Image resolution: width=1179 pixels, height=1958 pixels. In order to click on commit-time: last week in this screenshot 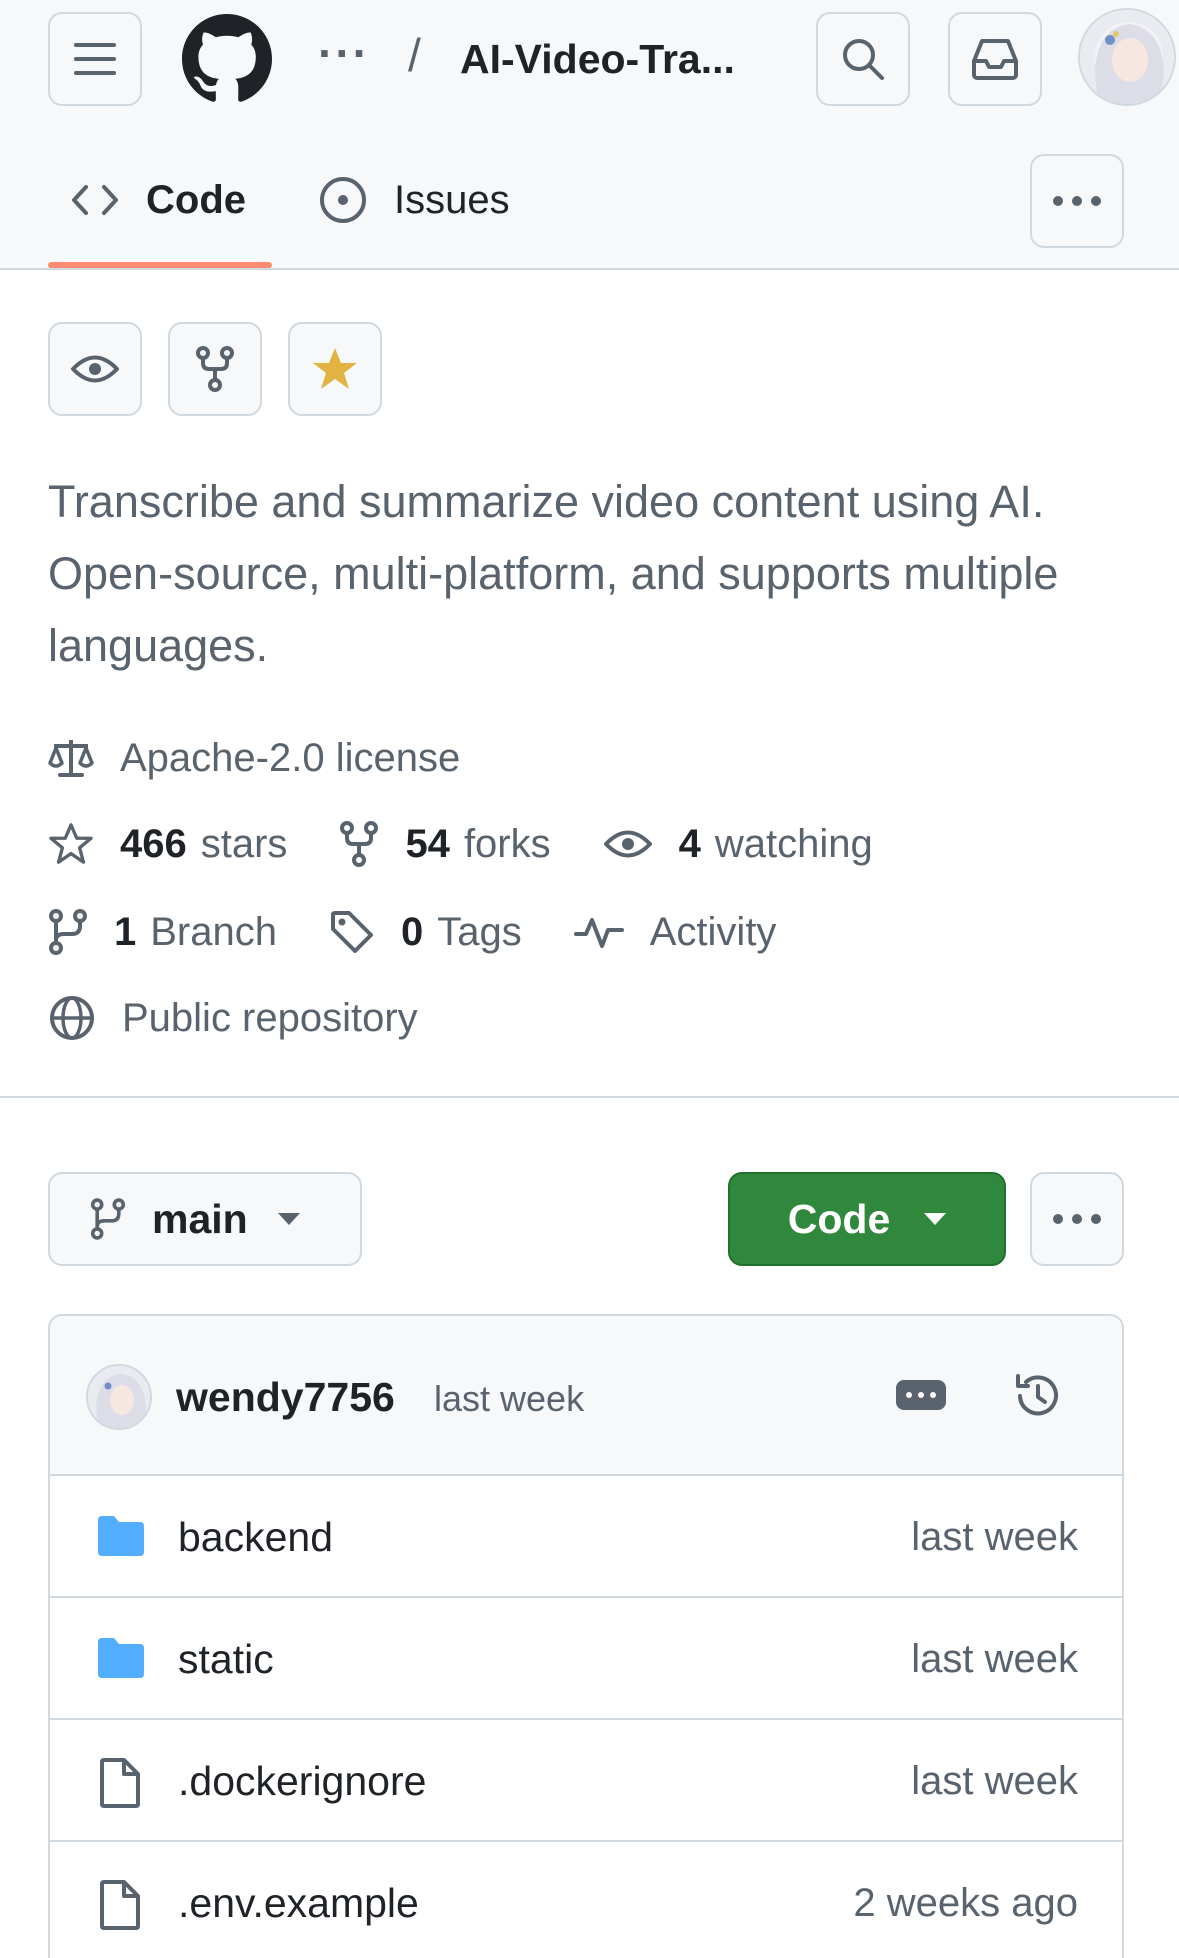, I will do `click(509, 1398)`.